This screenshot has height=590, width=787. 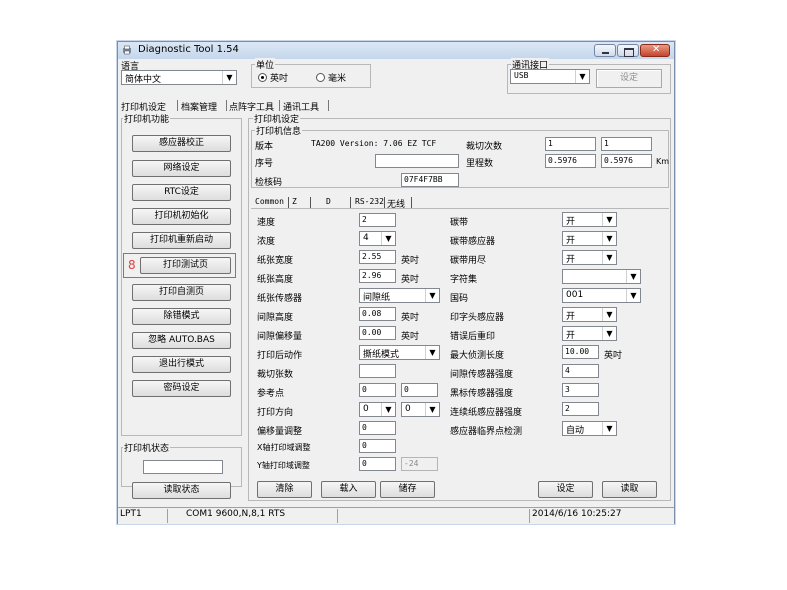 What do you see at coordinates (328, 201) in the screenshot?
I see `tab-d: D` at bounding box center [328, 201].